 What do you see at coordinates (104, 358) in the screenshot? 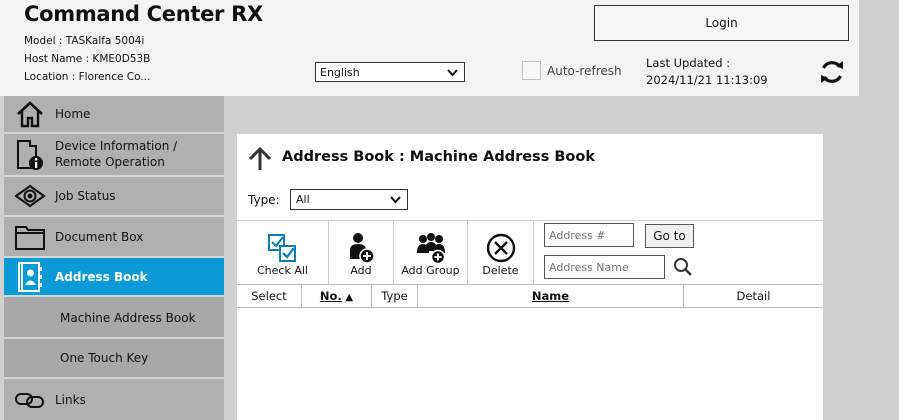
I see `sidebar-item-label: One Touch Key` at bounding box center [104, 358].